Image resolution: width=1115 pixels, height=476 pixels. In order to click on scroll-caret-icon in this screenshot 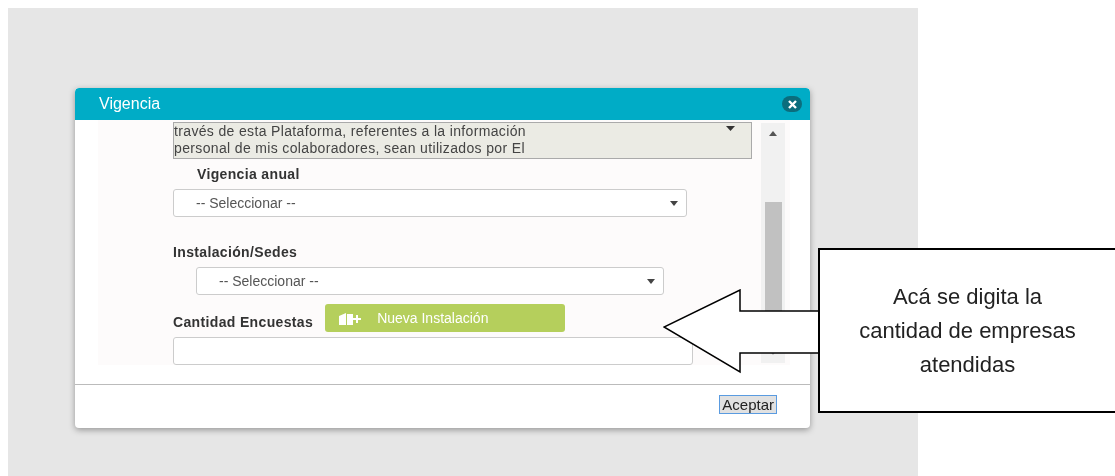, I will do `click(730, 128)`.